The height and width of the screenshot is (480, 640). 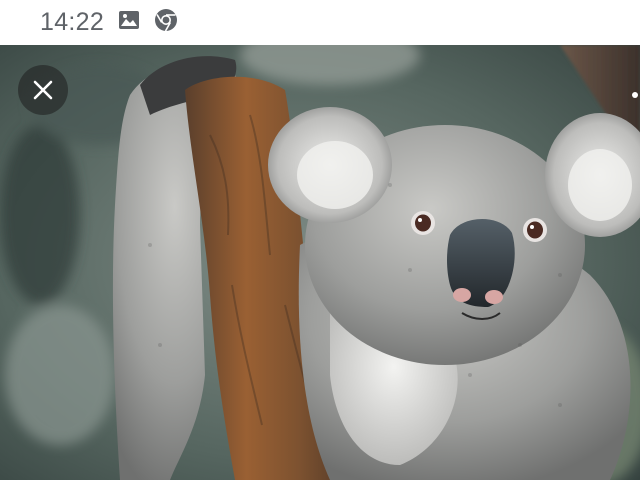 What do you see at coordinates (320, 22) in the screenshot?
I see `status-bar: 14:22` at bounding box center [320, 22].